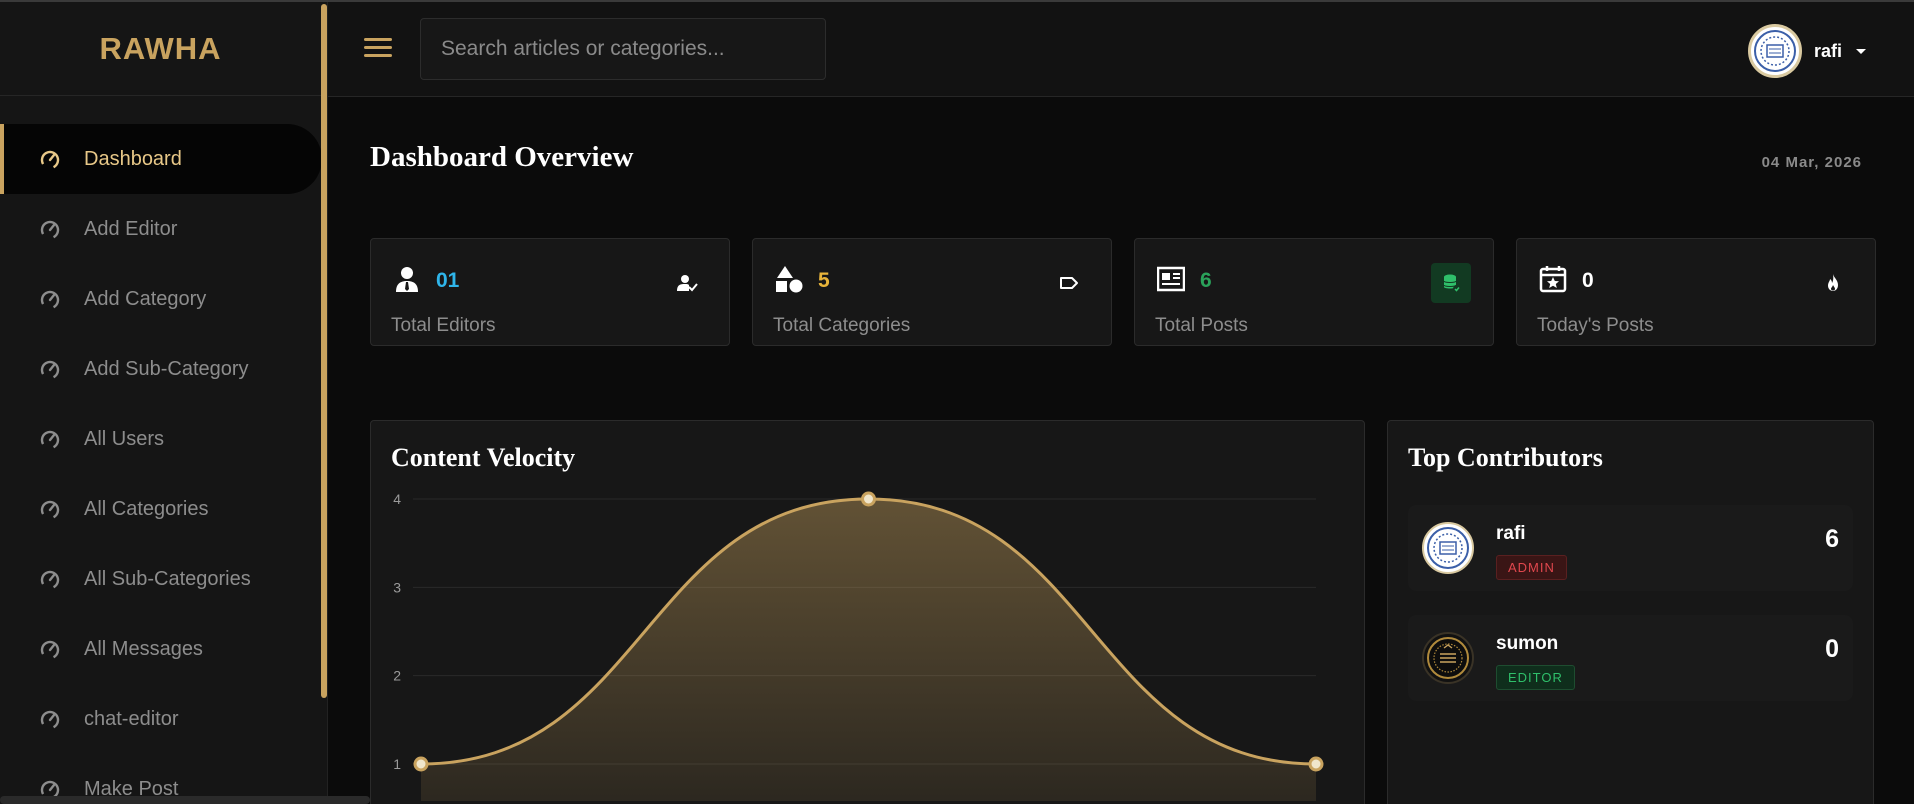 This screenshot has width=1914, height=804. I want to click on sidebar-item-label: All Categories, so click(146, 508).